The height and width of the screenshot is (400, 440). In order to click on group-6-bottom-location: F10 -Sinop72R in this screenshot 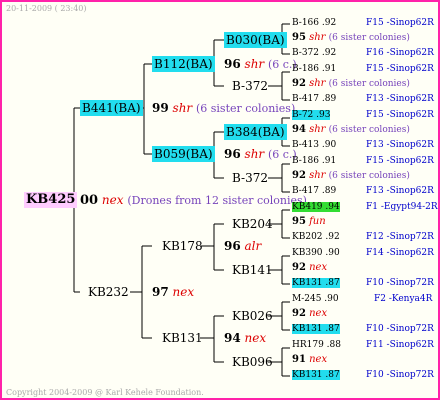, I will do `click(400, 329)`.